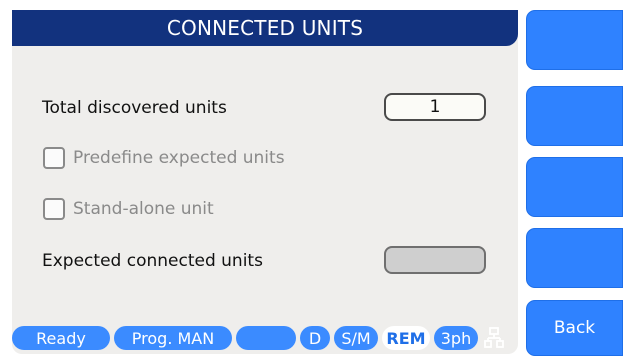 This screenshot has width=623, height=358. I want to click on network-tree-icon, so click(494, 337).